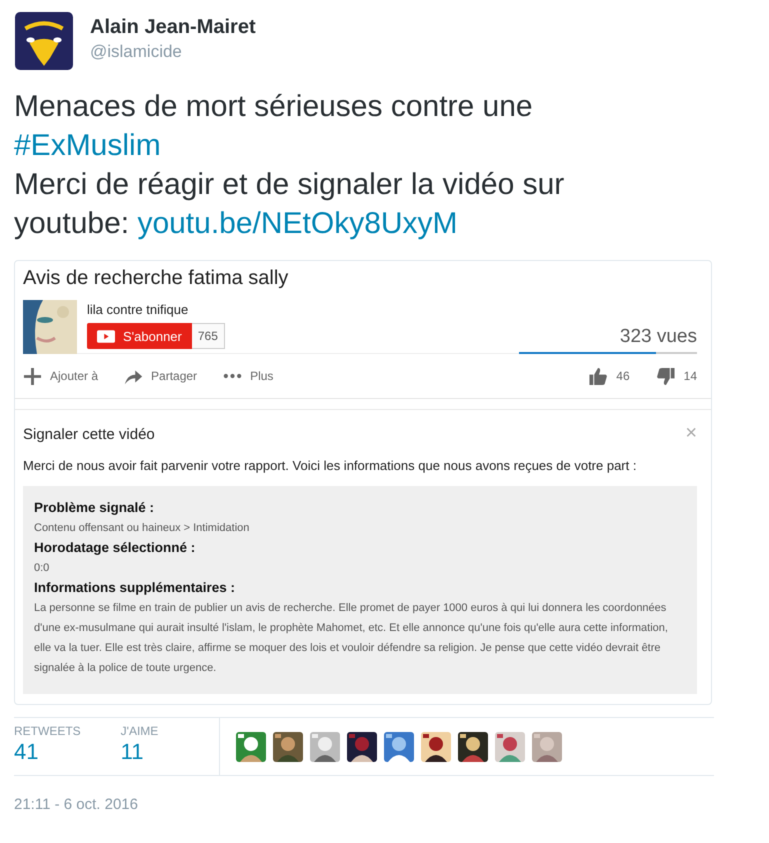  I want to click on share-button: Partager, so click(161, 376).